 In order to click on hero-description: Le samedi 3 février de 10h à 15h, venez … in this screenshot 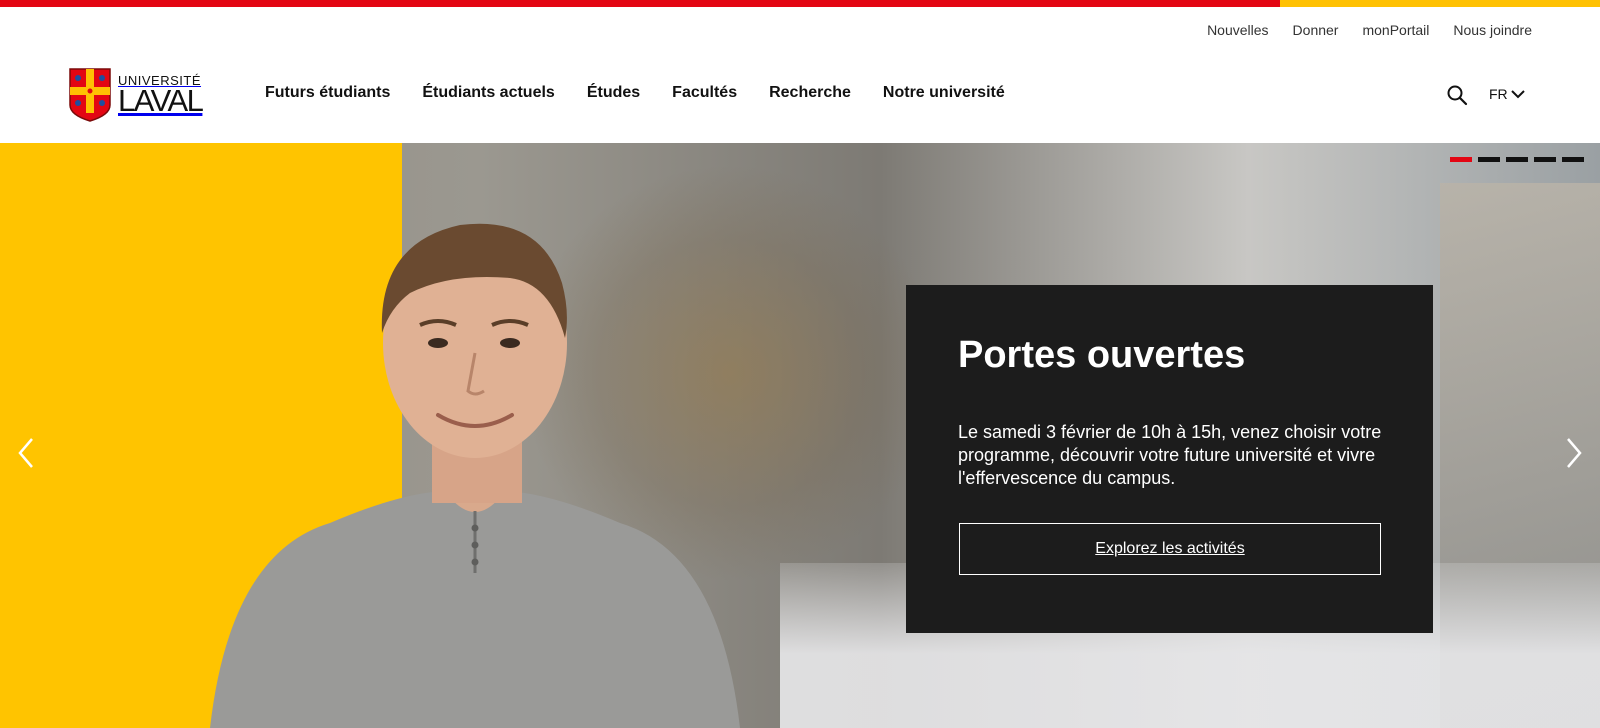, I will do `click(1170, 454)`.